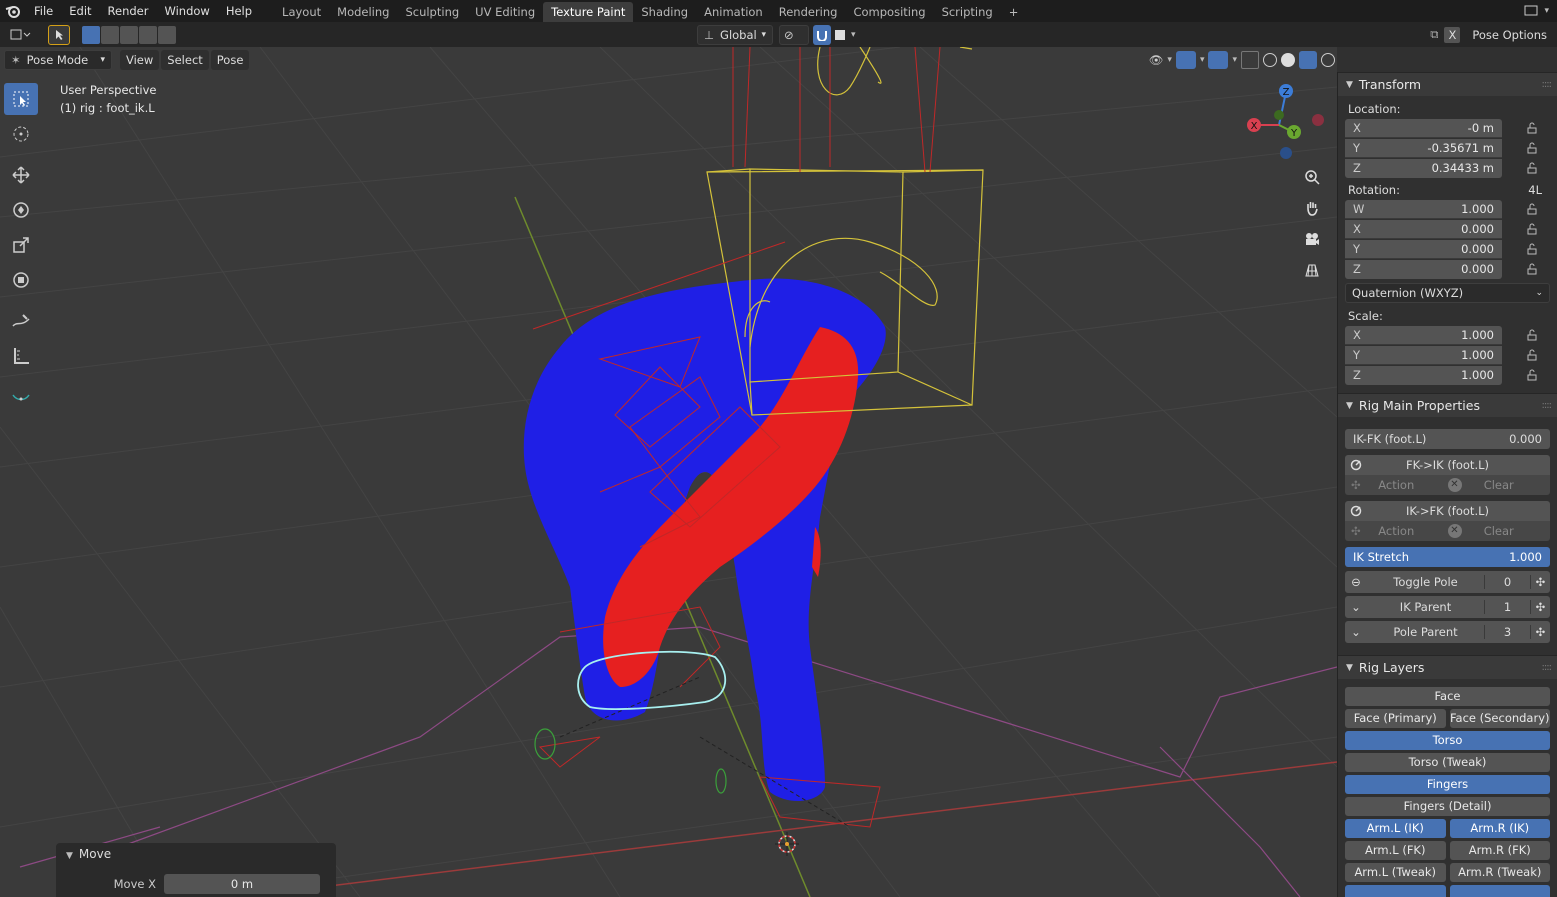 This screenshot has height=897, width=1557. What do you see at coordinates (129, 34) in the screenshot?
I see `select-mode-subtract-icon` at bounding box center [129, 34].